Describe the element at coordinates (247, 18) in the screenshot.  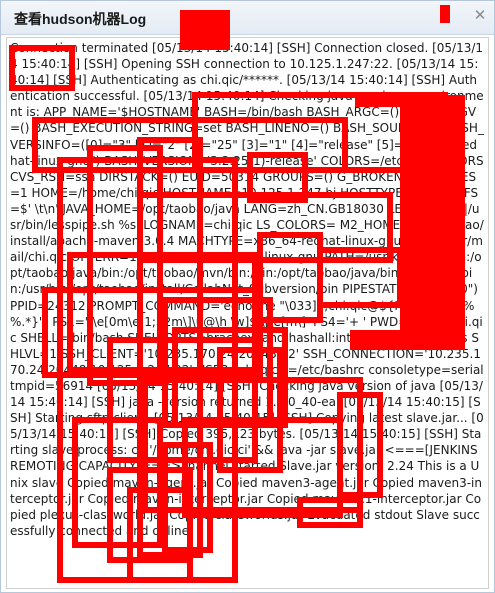
I see `dialog-titlebar: 查看hudson机器Log ✕` at that location.